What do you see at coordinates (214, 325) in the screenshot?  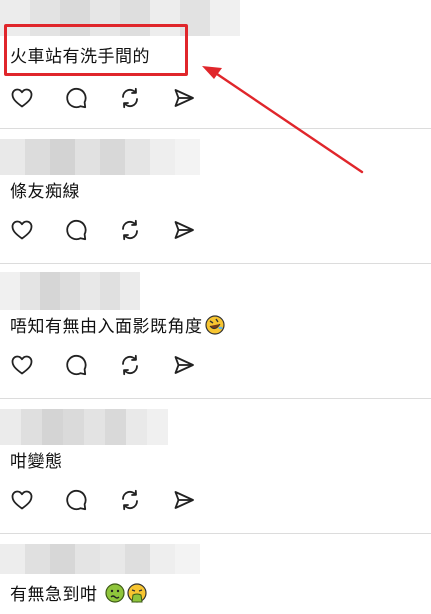 I see `rolling-laughing-emoji` at bounding box center [214, 325].